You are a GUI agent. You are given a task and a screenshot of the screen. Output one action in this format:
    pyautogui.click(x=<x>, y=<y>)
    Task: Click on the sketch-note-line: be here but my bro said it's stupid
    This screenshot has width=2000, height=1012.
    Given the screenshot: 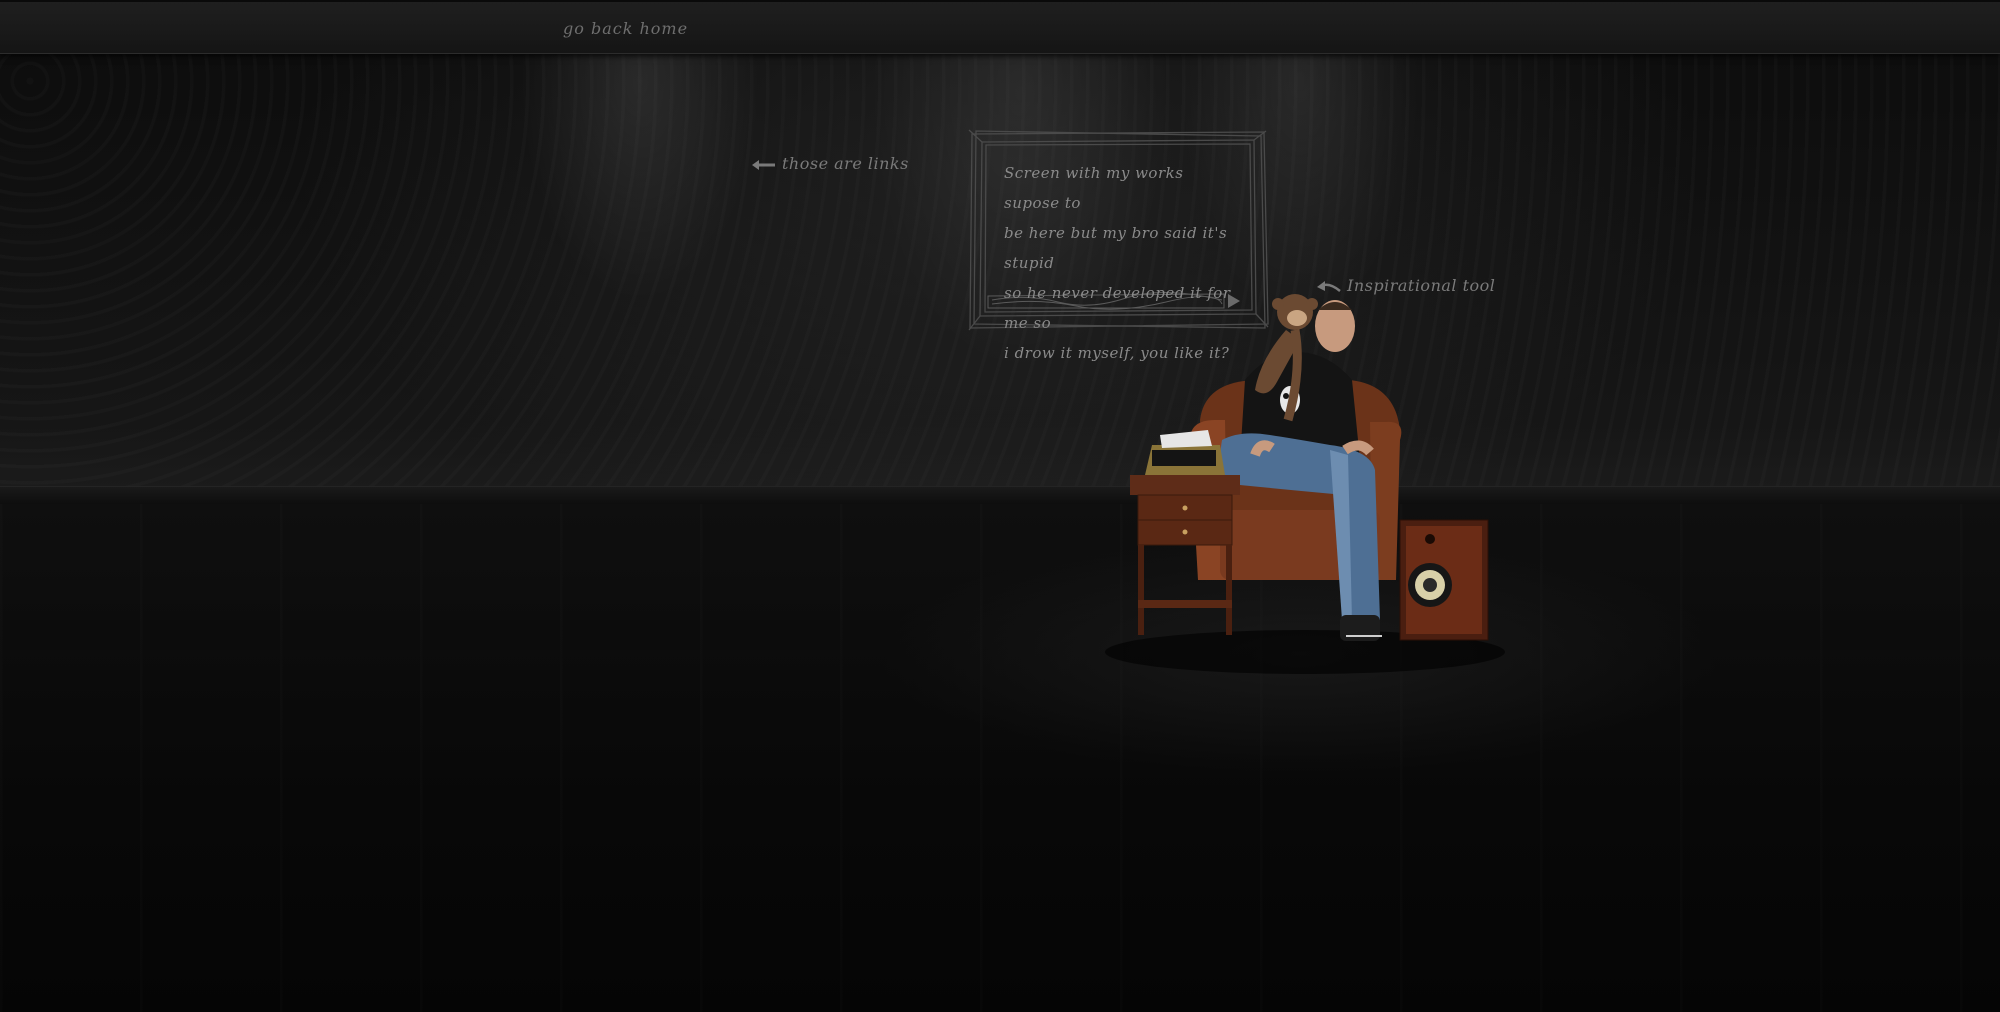 What is the action you would take?
    pyautogui.click(x=1116, y=248)
    